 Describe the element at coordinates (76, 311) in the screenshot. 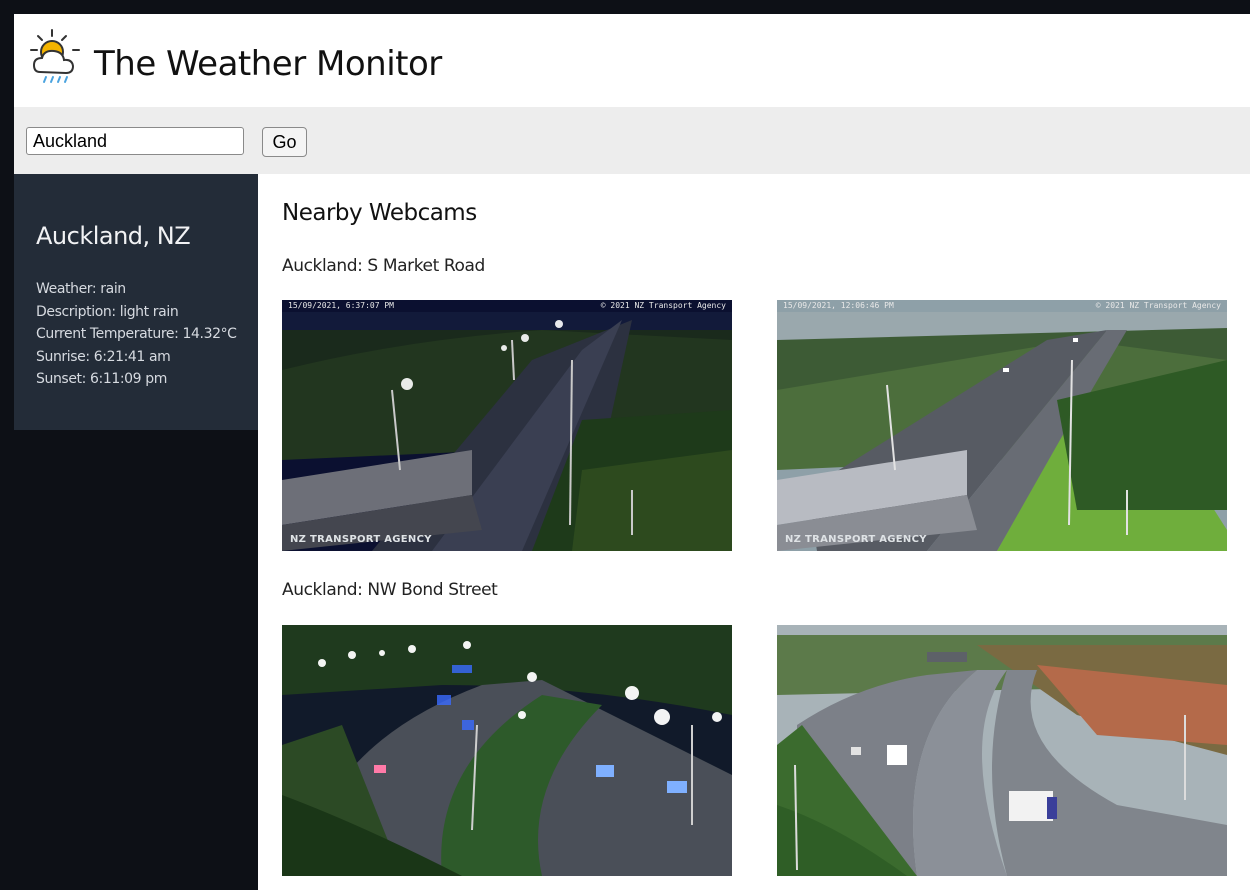

I see `stat-label: Description:` at that location.